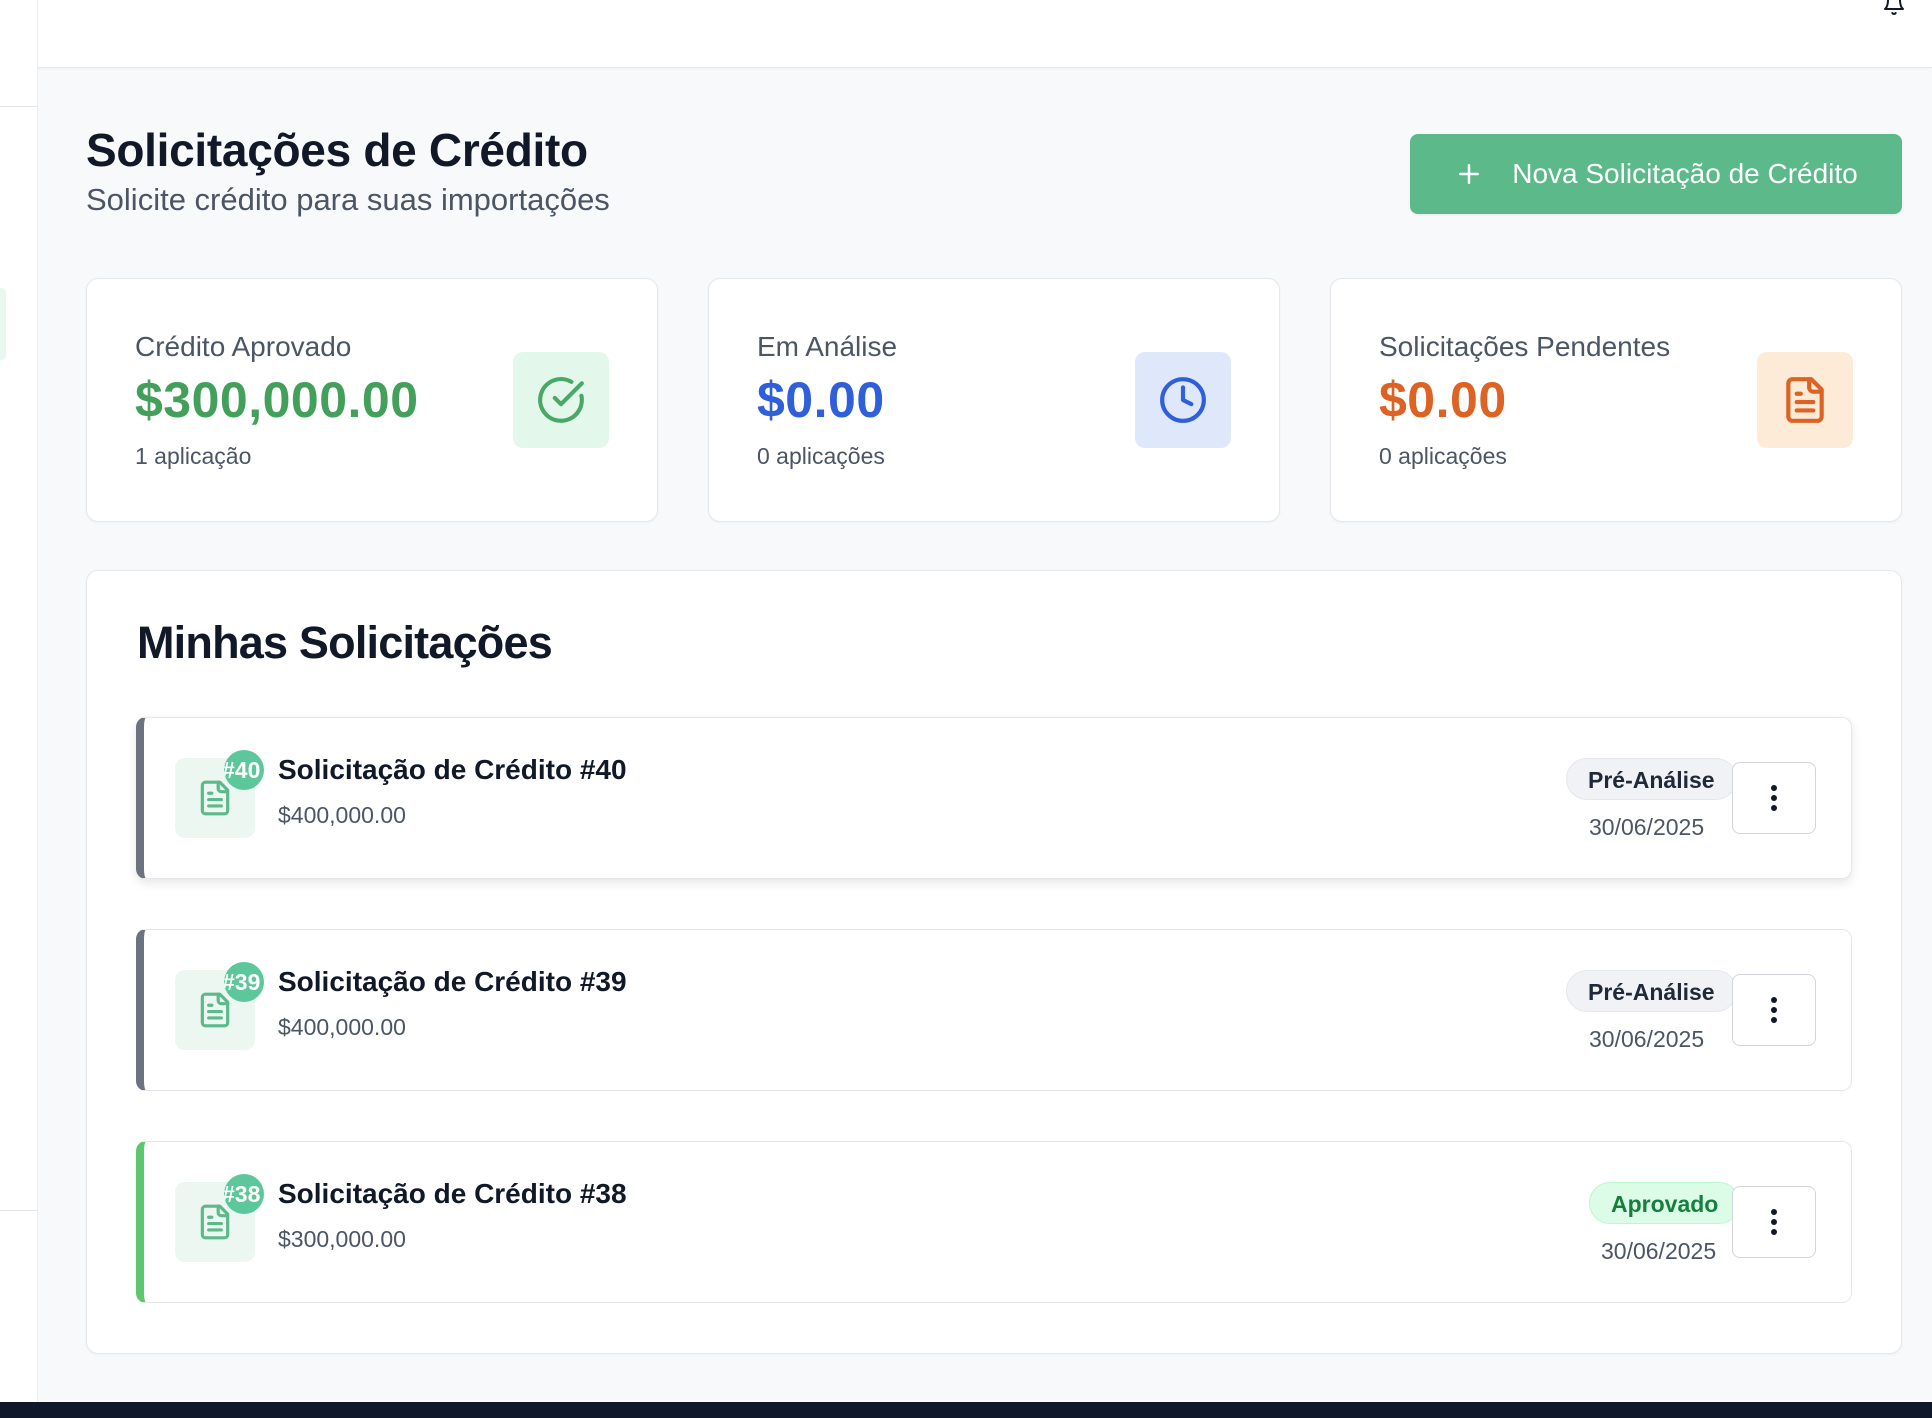 Image resolution: width=1932 pixels, height=1418 pixels. What do you see at coordinates (1685, 173) in the screenshot?
I see `new-credit-request-label: Nova Solicitação de Crédito` at bounding box center [1685, 173].